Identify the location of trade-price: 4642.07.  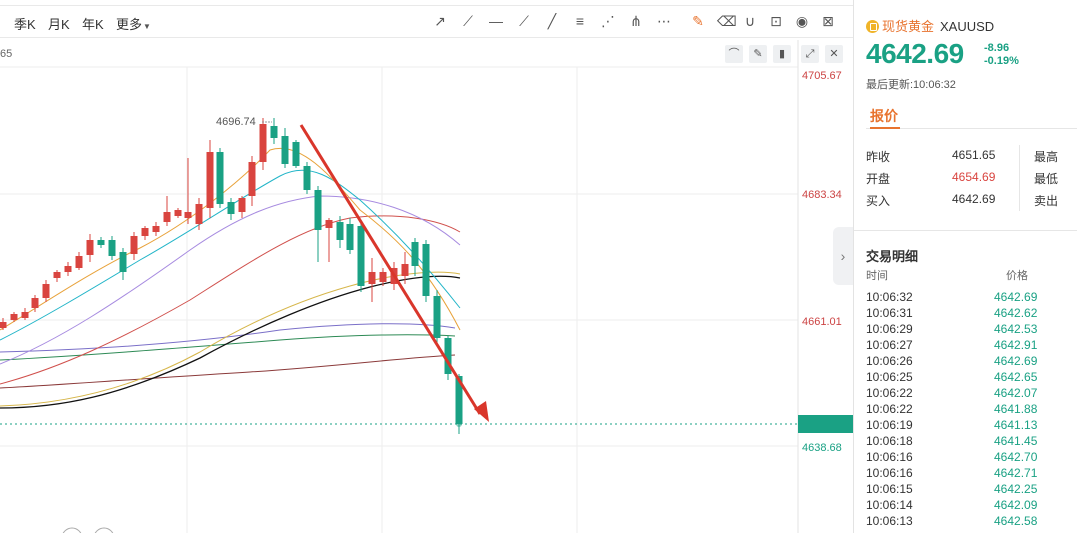
(1016, 393).